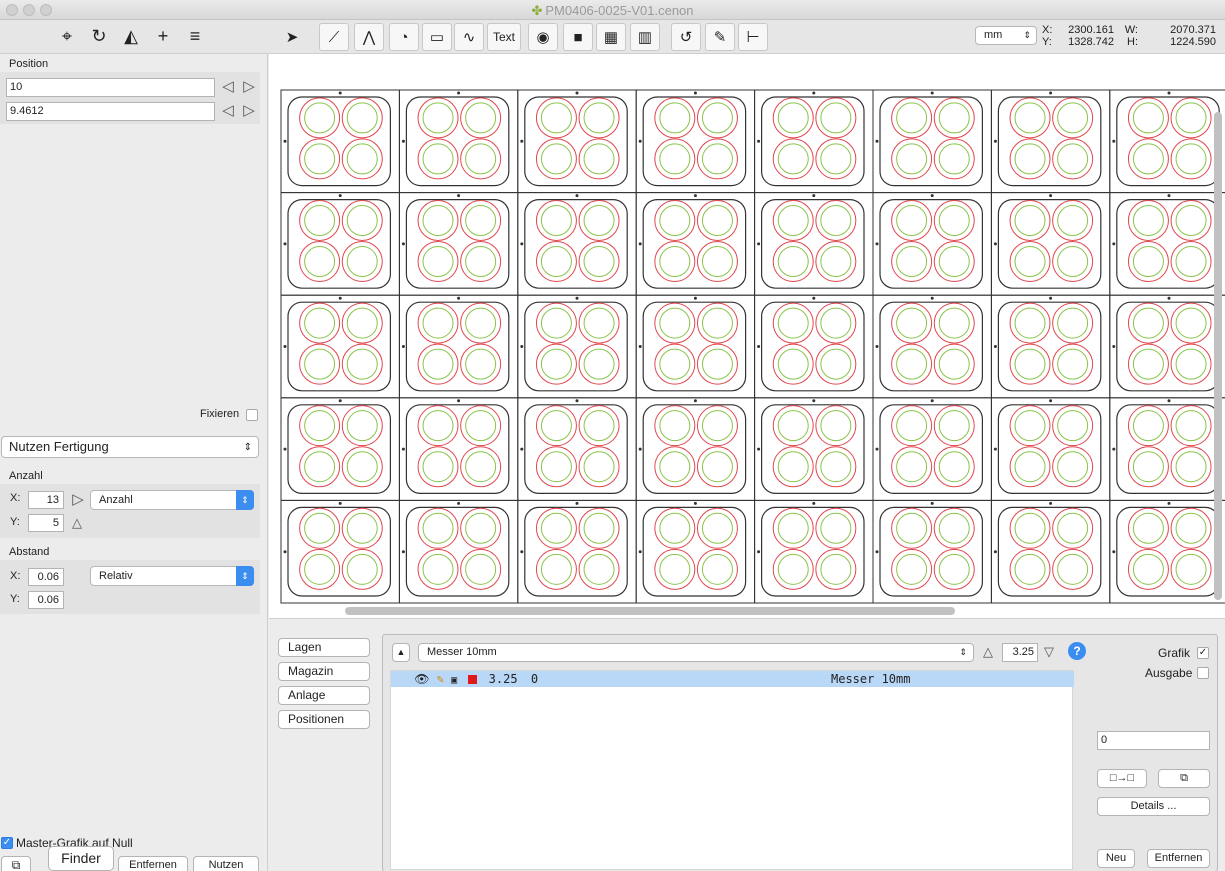 This screenshot has height=871, width=1225. What do you see at coordinates (153, 863) in the screenshot?
I see `entfernen-button: Entfernen` at bounding box center [153, 863].